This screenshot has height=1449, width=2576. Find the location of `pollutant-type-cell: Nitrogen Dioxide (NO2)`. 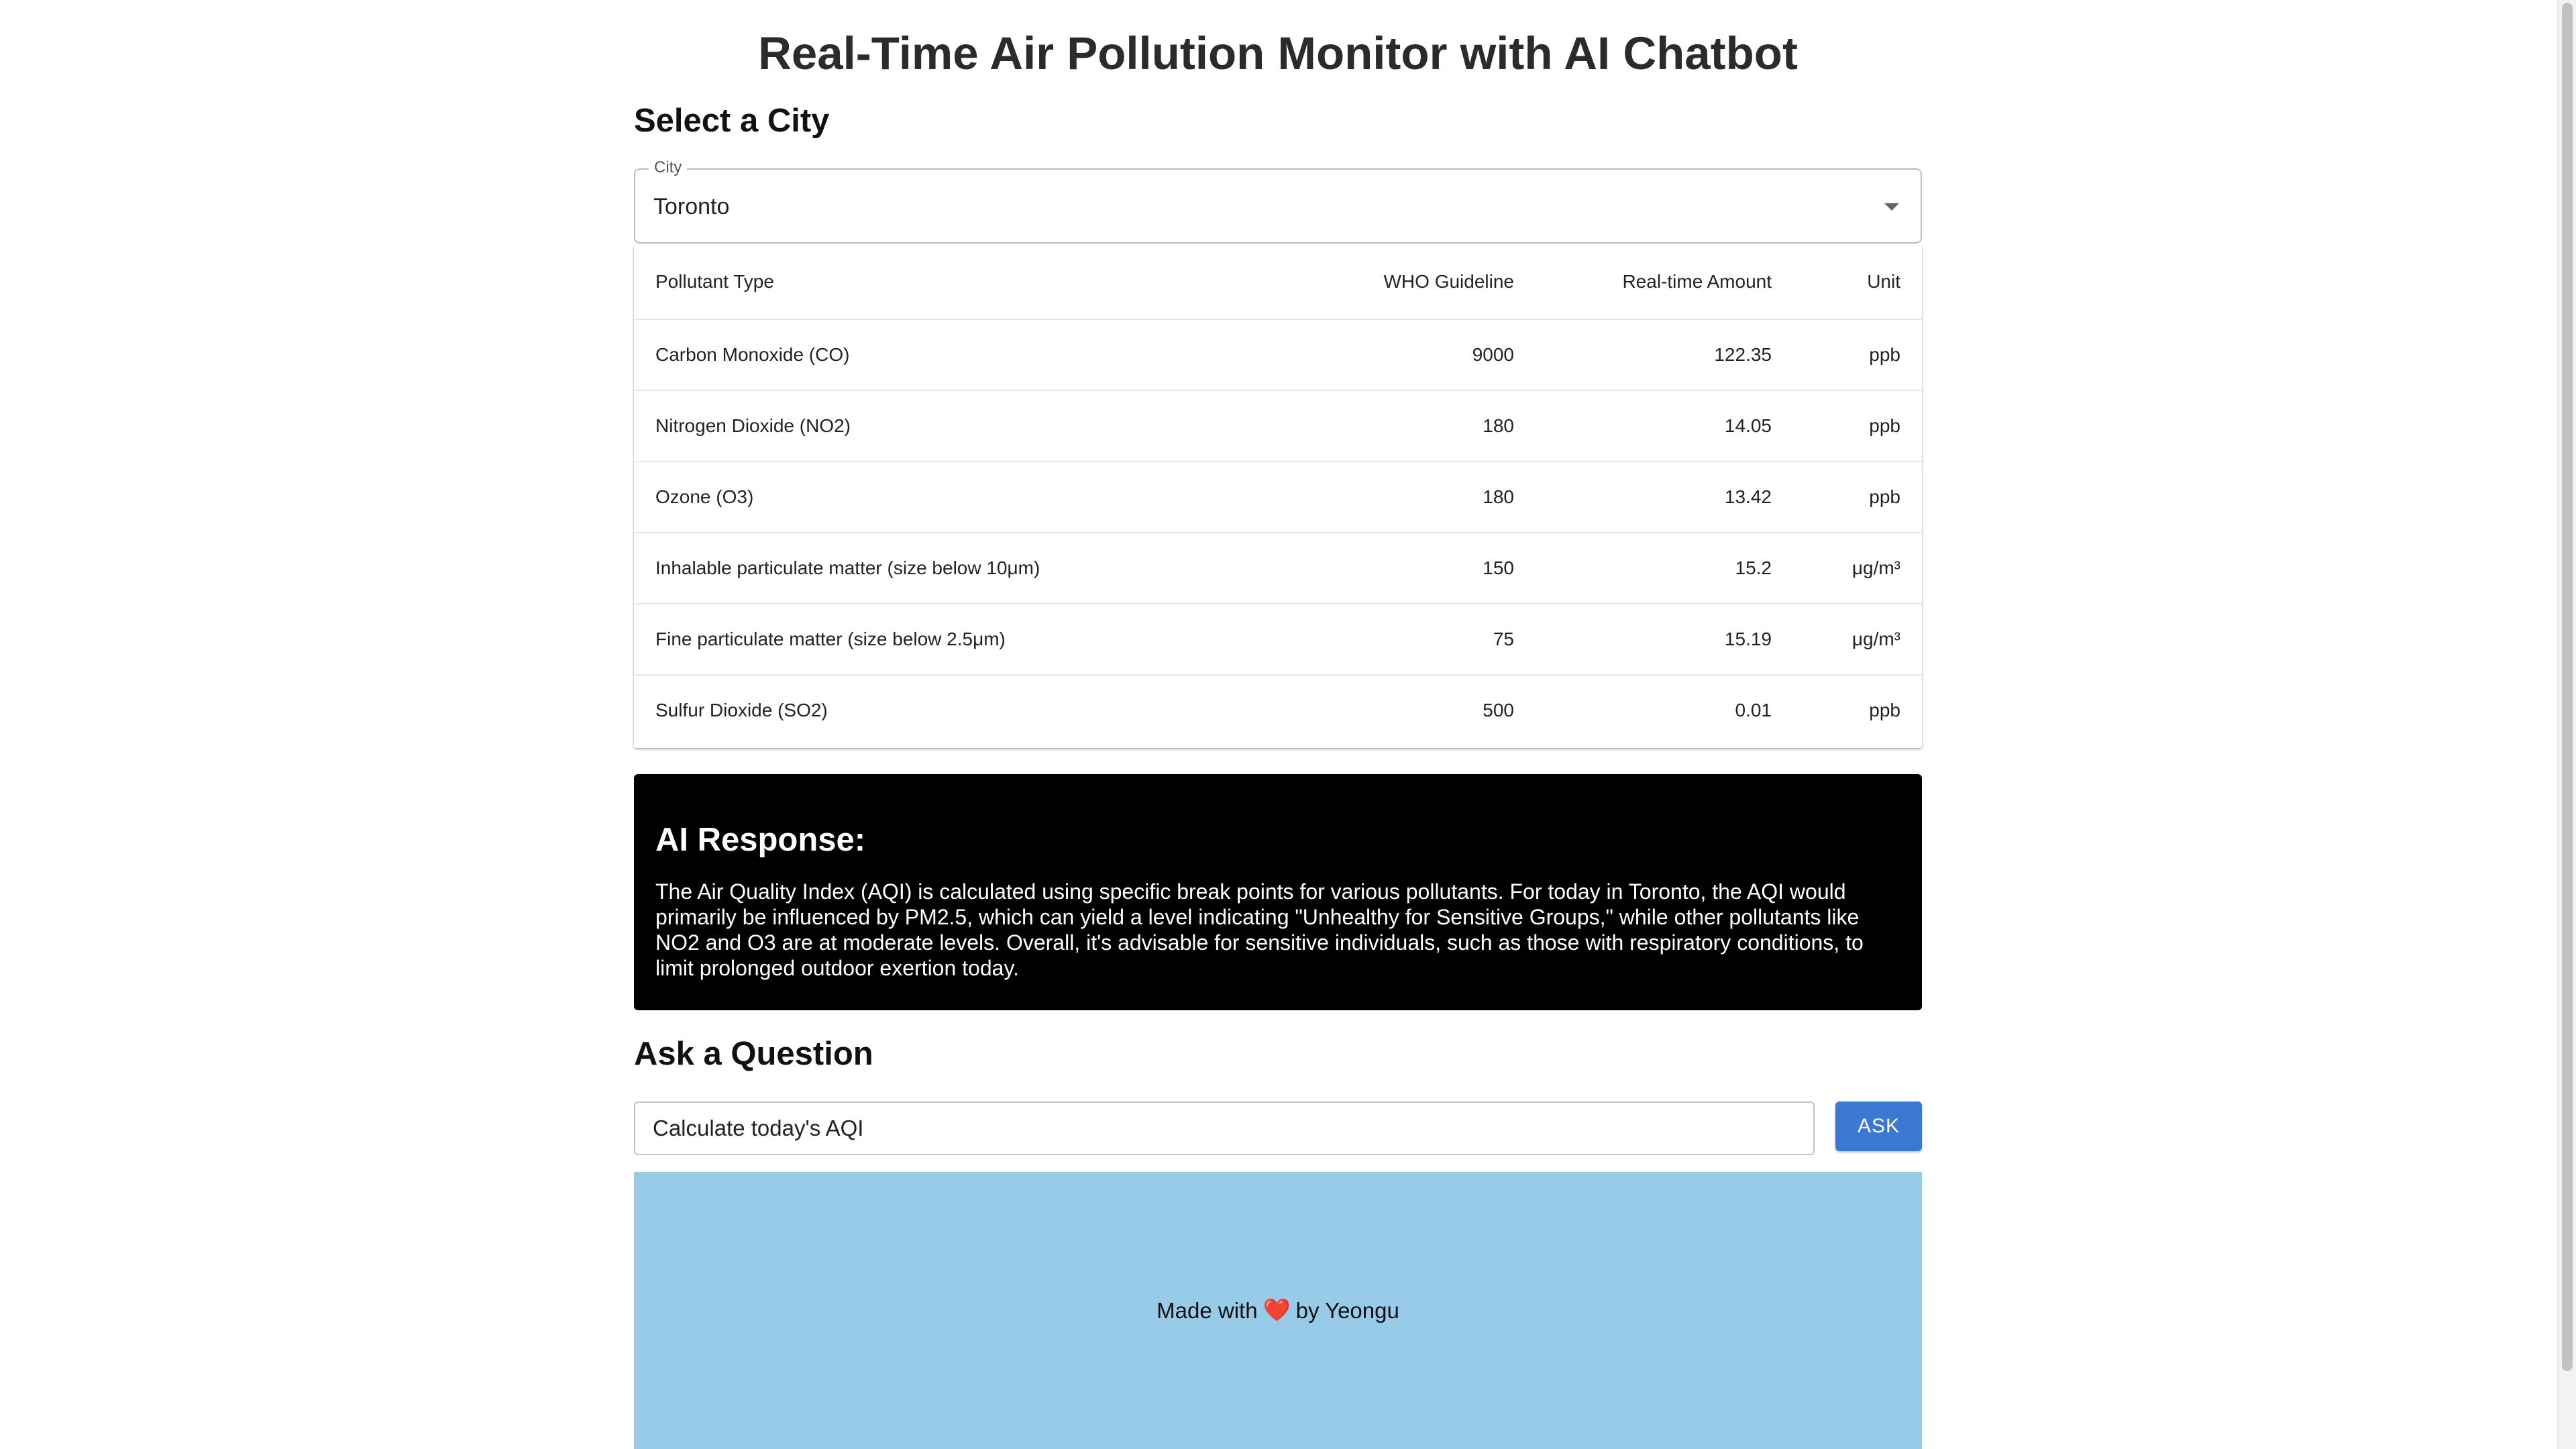

pollutant-type-cell: Nitrogen Dioxide (NO2) is located at coordinates (956, 426).